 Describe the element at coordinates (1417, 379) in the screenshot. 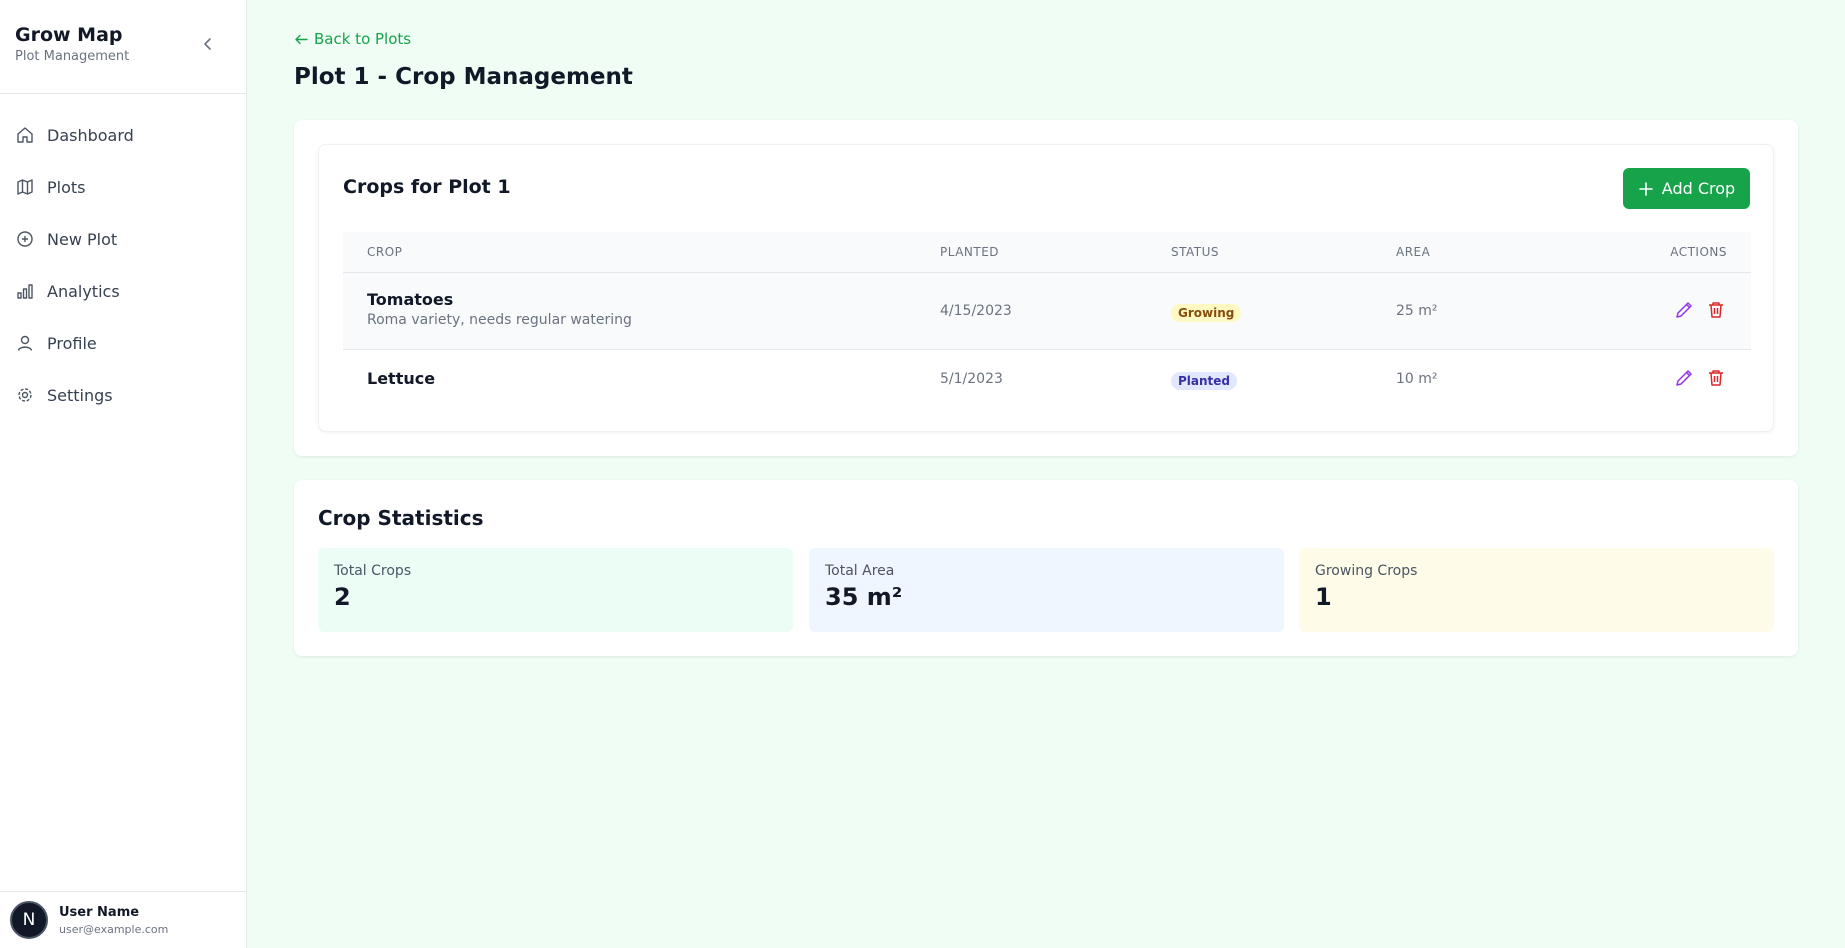

I see `crop-area: 10 m²` at that location.